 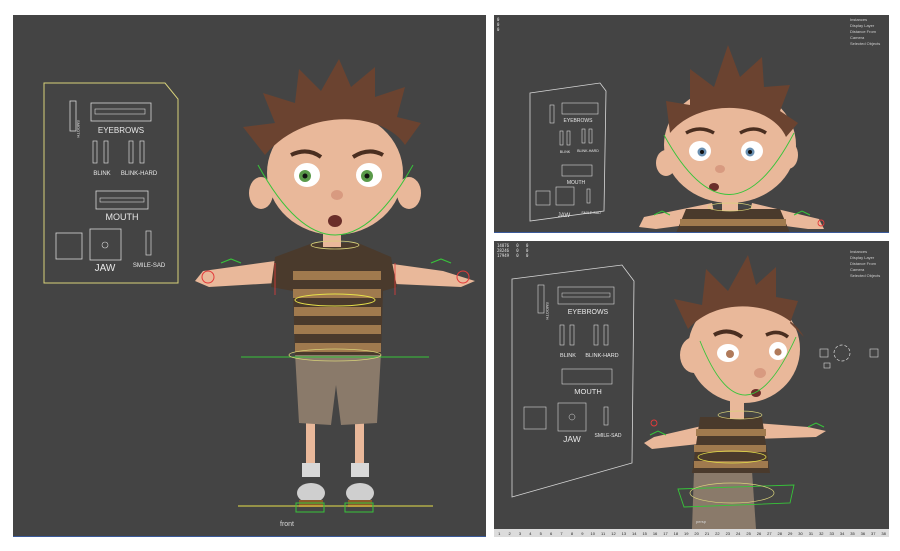 What do you see at coordinates (873, 533) in the screenshot?
I see `timeline-tick: 37` at bounding box center [873, 533].